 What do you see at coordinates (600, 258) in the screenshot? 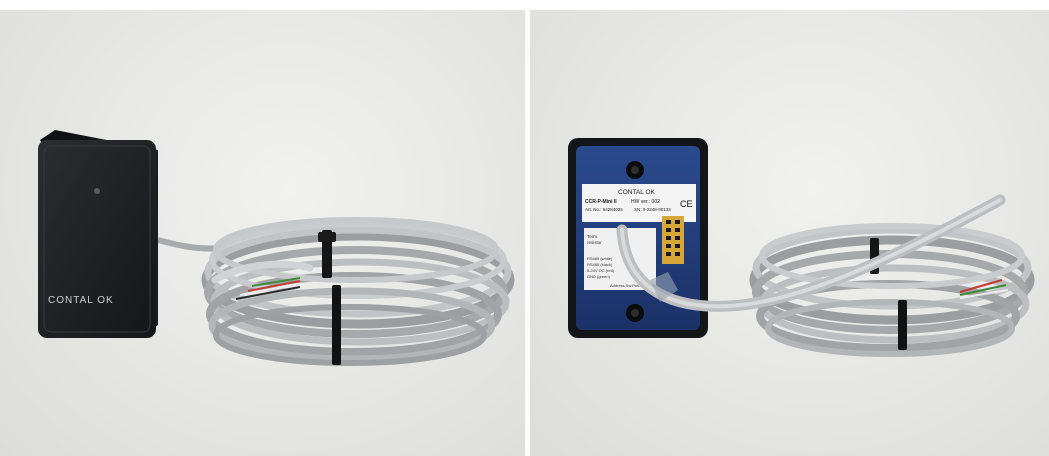
I see `wire-label-1: RS485 (white)` at bounding box center [600, 258].